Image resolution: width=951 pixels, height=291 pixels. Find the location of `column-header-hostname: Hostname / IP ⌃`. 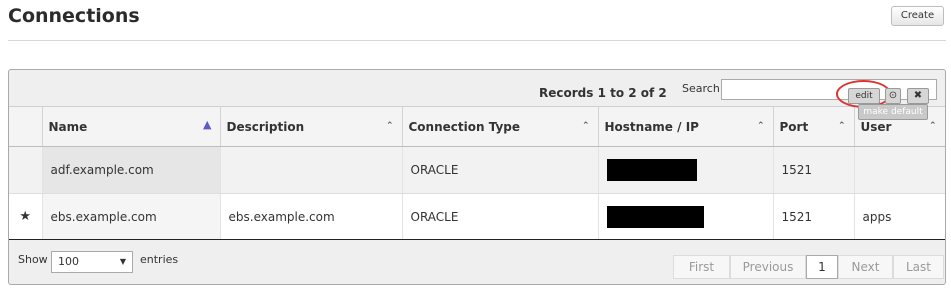

column-header-hostname: Hostname / IP ⌃ is located at coordinates (686, 126).